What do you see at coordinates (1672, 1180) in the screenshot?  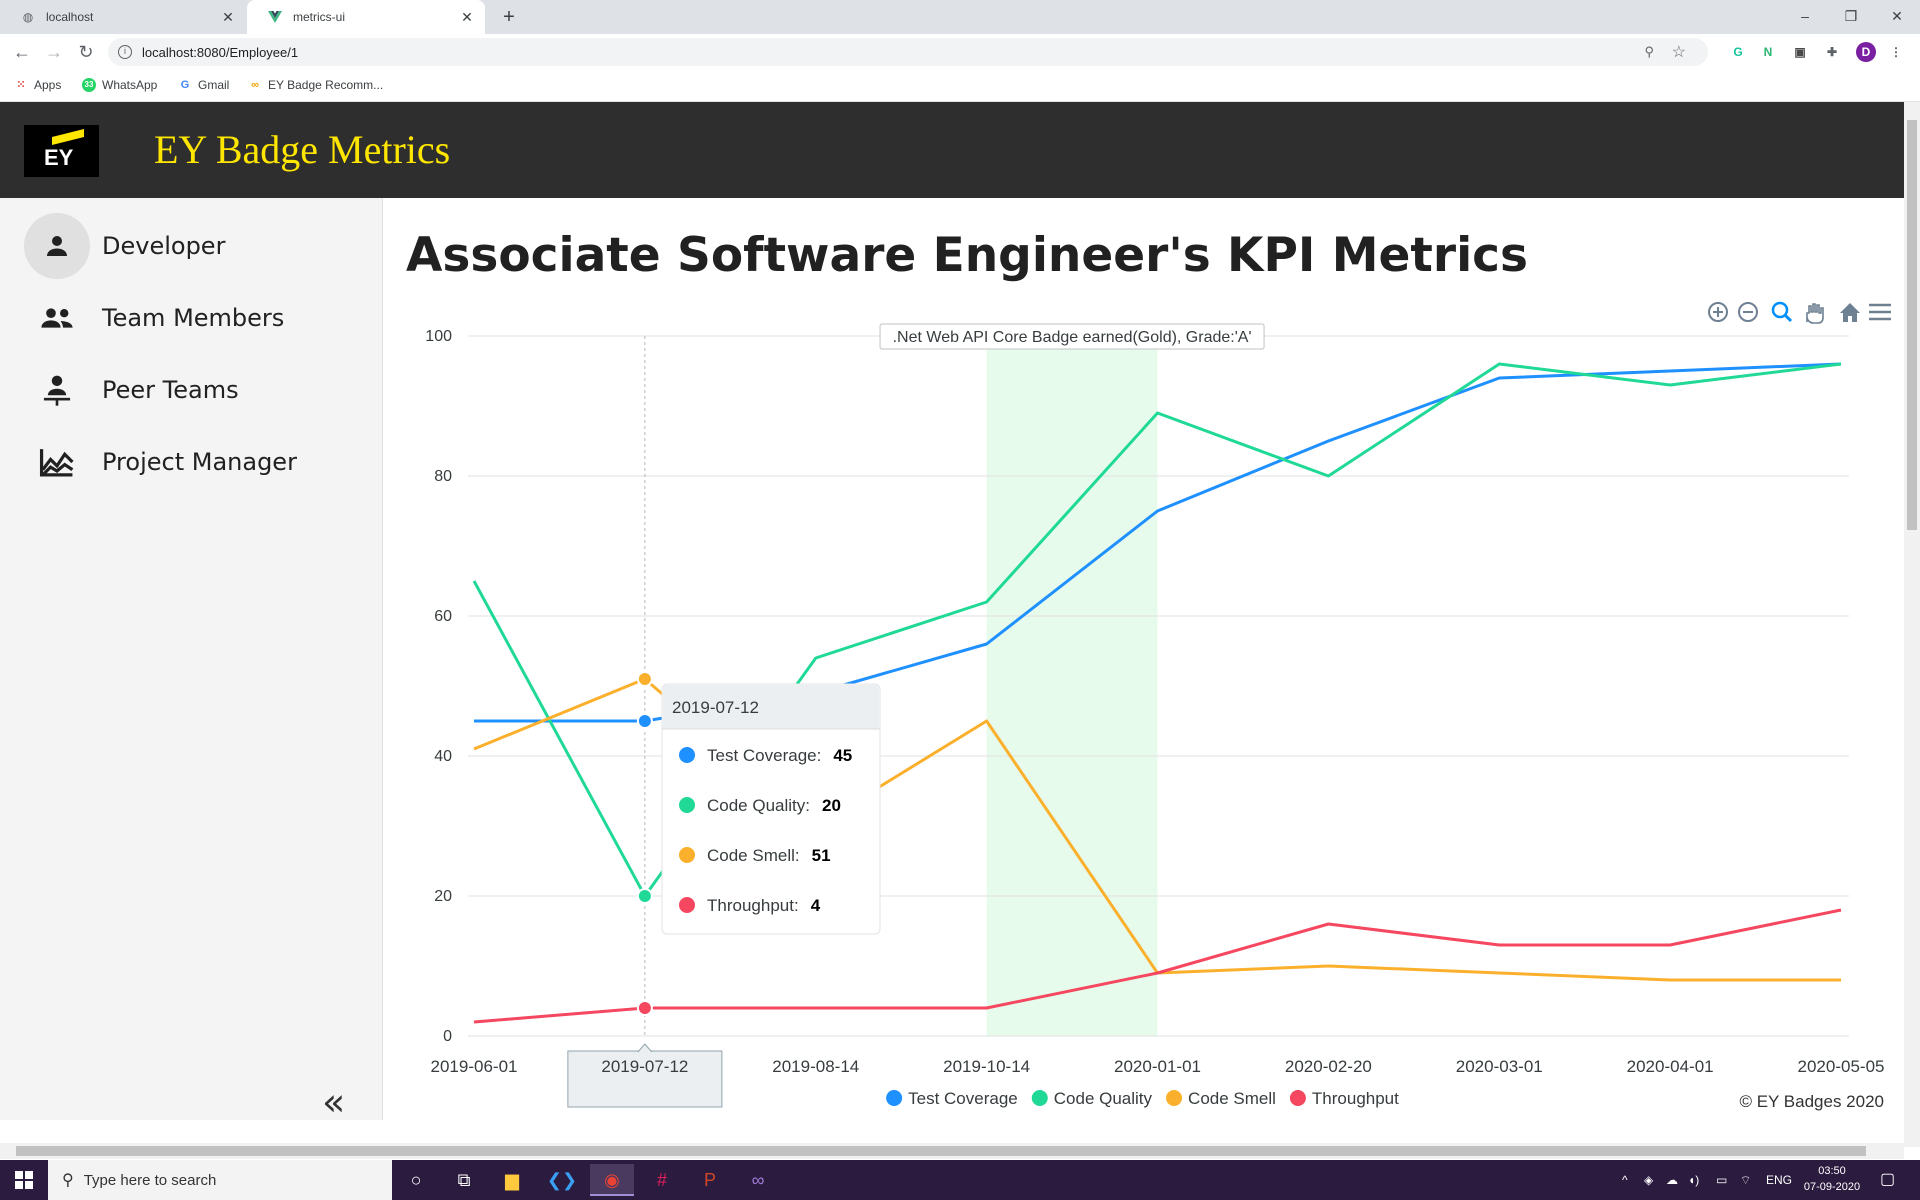 I see `onedrive-icon: ☁` at bounding box center [1672, 1180].